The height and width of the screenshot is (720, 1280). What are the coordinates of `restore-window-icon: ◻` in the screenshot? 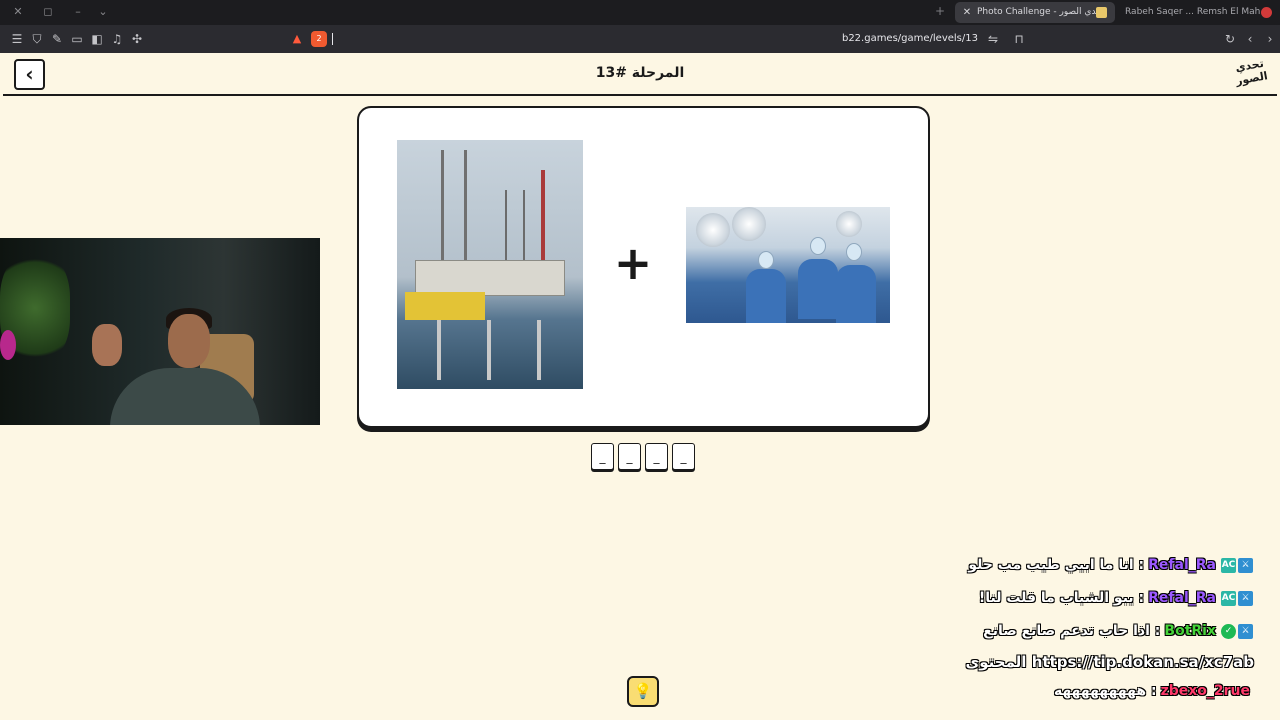 It's located at (48, 12).